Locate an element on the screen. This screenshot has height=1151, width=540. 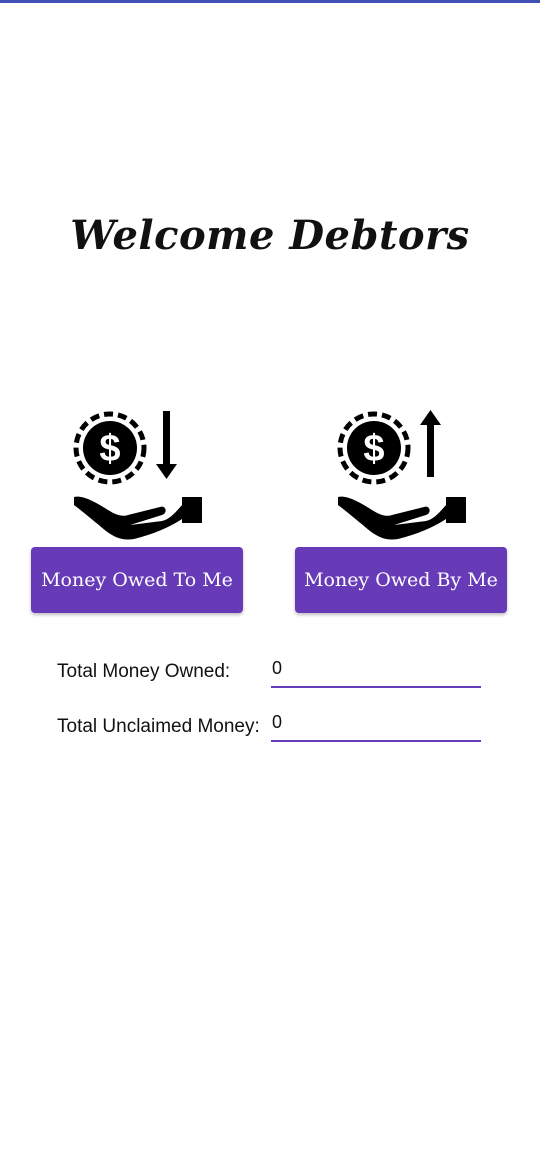
hand-receiving-money-icon: $ is located at coordinates (139, 475).